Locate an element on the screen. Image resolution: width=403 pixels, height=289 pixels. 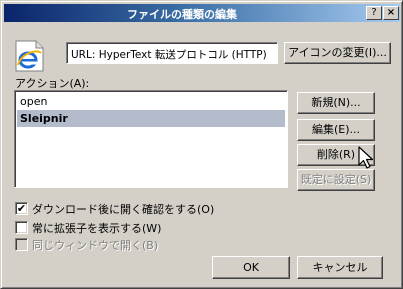
list-item-sleipnir: Sleipnir is located at coordinates (151, 118).